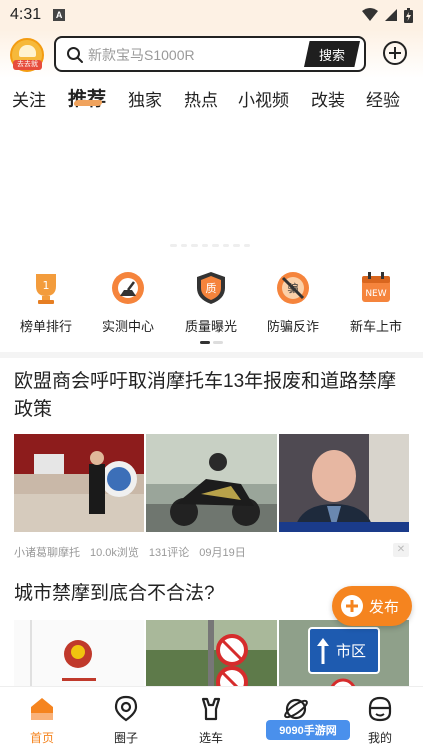  Describe the element at coordinates (222, 553) in the screenshot. I see `article-date: 09月19日` at that location.